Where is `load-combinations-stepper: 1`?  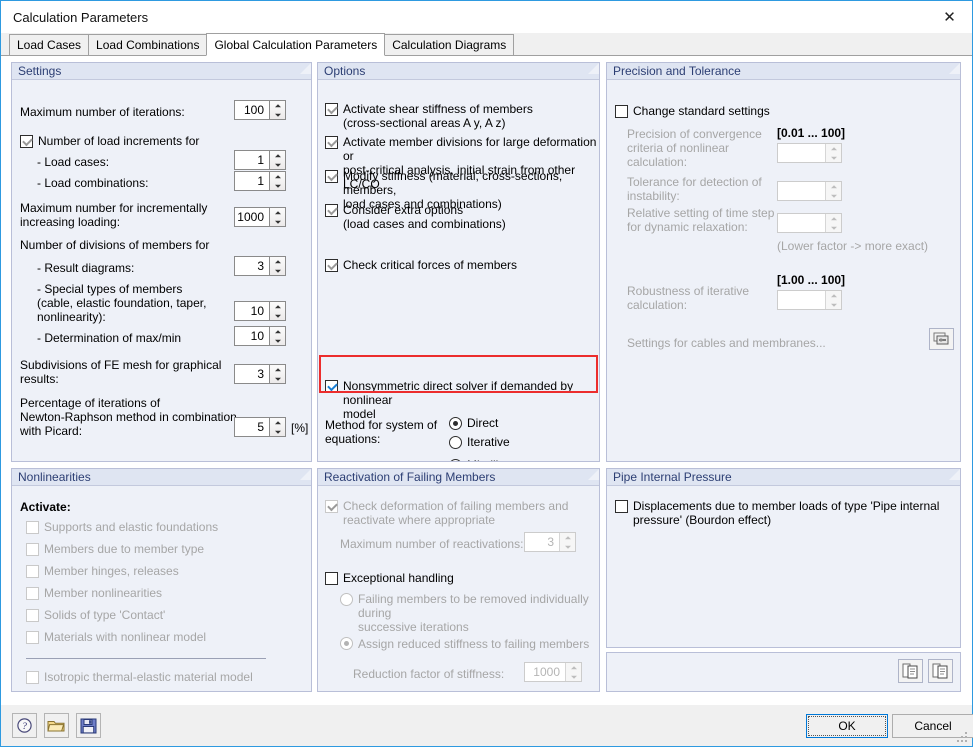 load-combinations-stepper: 1 is located at coordinates (260, 181).